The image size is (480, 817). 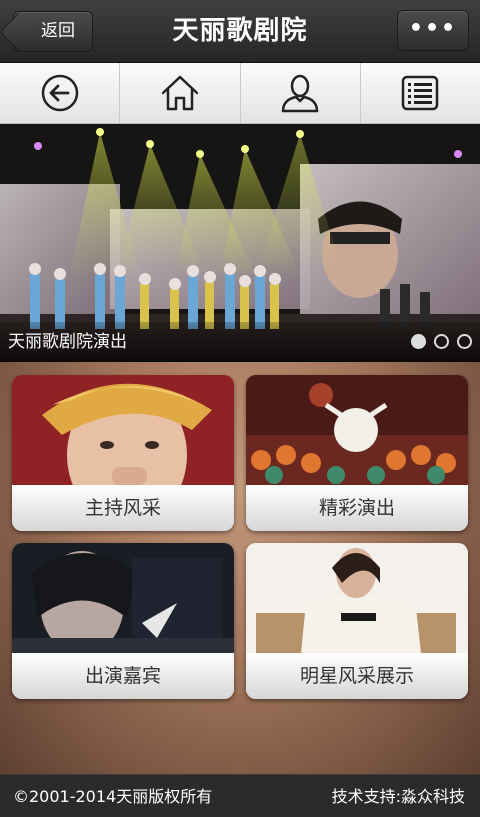 What do you see at coordinates (67, 342) in the screenshot?
I see `banner-caption: 天丽歌剧院演出` at bounding box center [67, 342].